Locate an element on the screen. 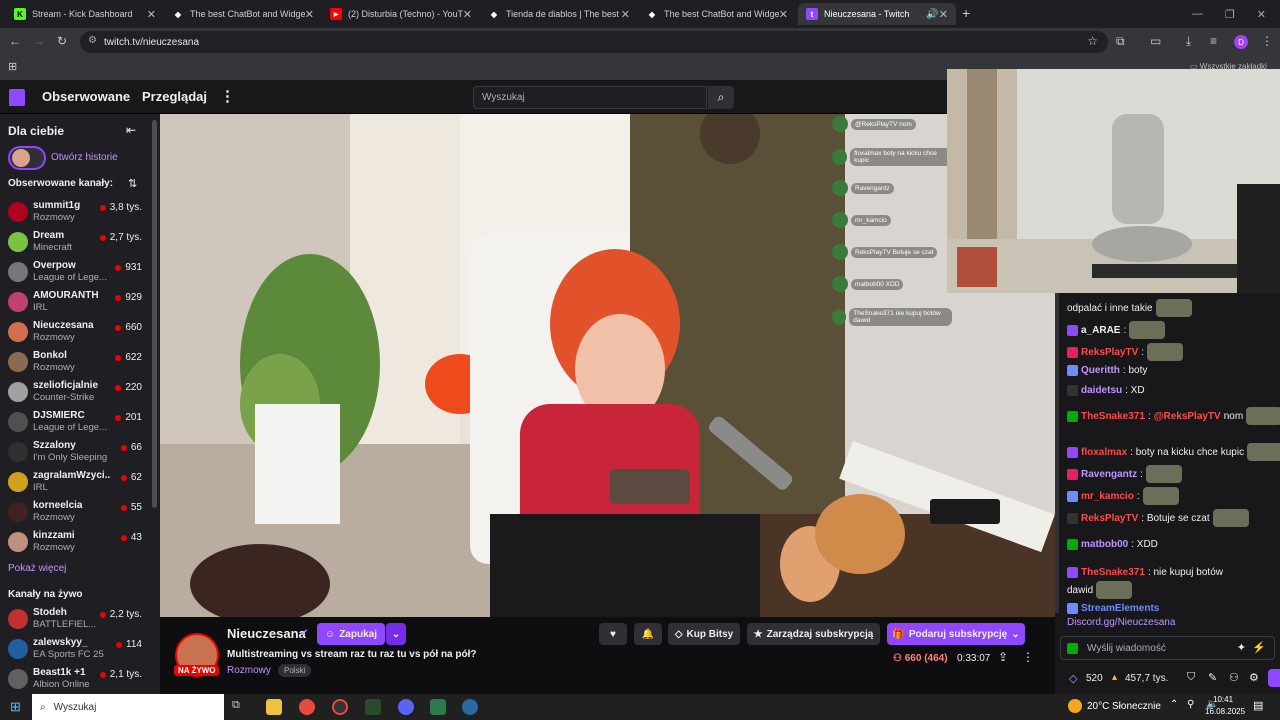 The height and width of the screenshot is (720, 1280). chat-message: TheSnake371: nie kupuj botów is located at coordinates (1145, 572).